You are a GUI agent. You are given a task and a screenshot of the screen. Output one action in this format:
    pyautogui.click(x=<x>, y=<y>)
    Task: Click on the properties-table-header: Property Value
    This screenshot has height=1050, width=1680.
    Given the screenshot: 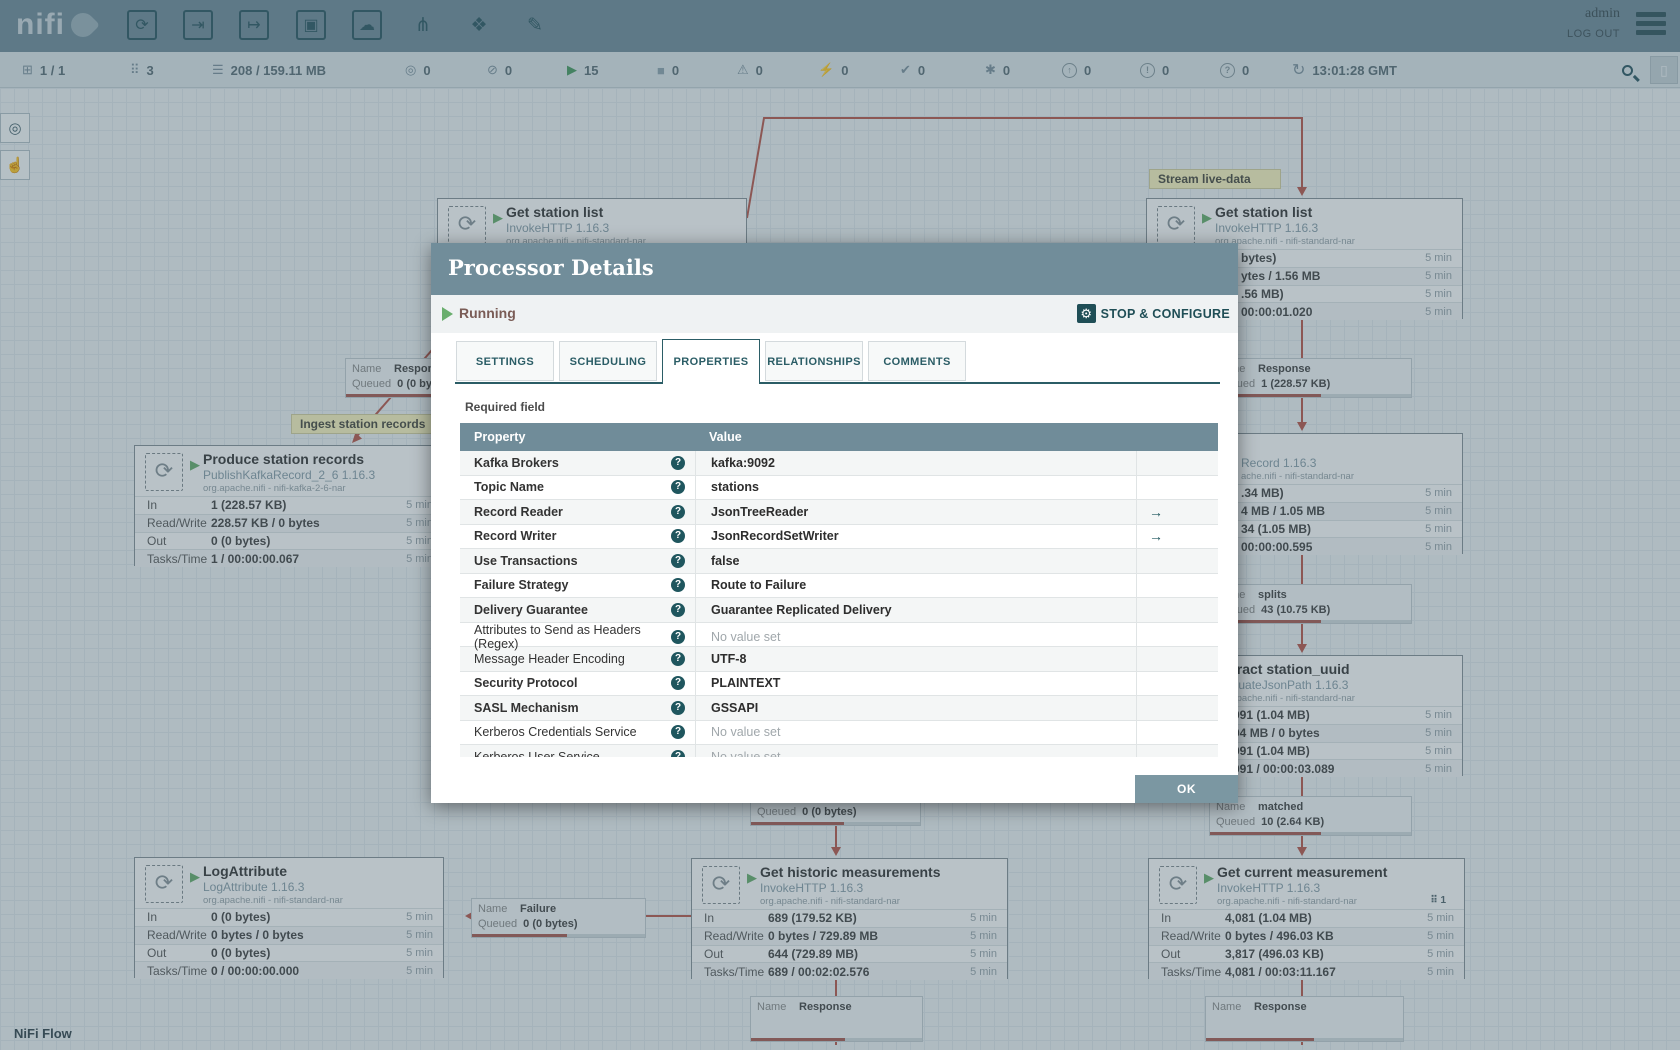 What is the action you would take?
    pyautogui.click(x=839, y=437)
    